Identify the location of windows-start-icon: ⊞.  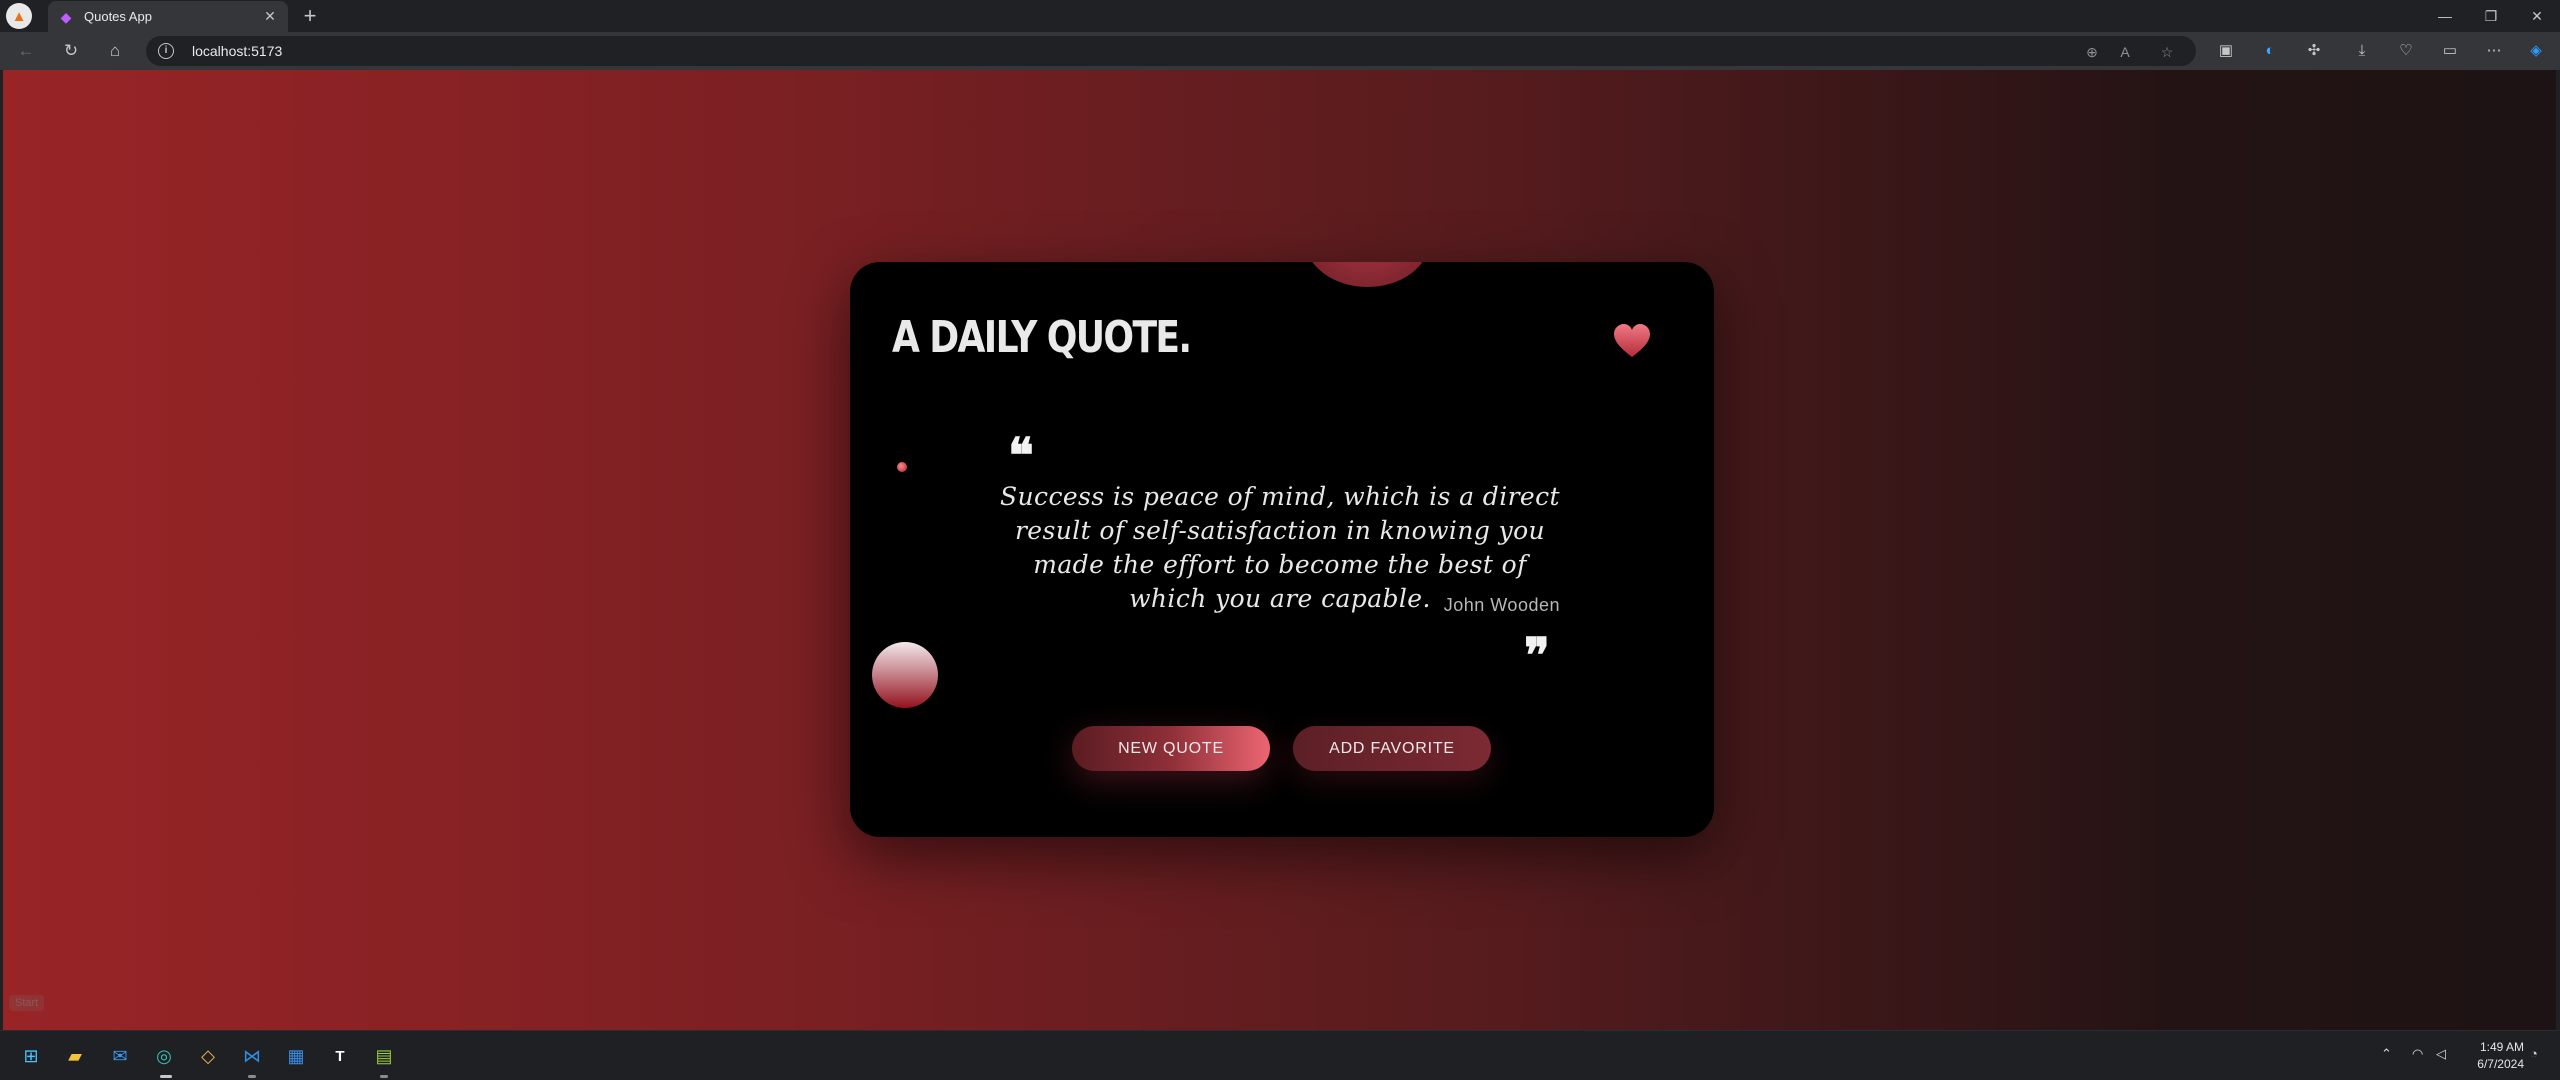
(31, 1056).